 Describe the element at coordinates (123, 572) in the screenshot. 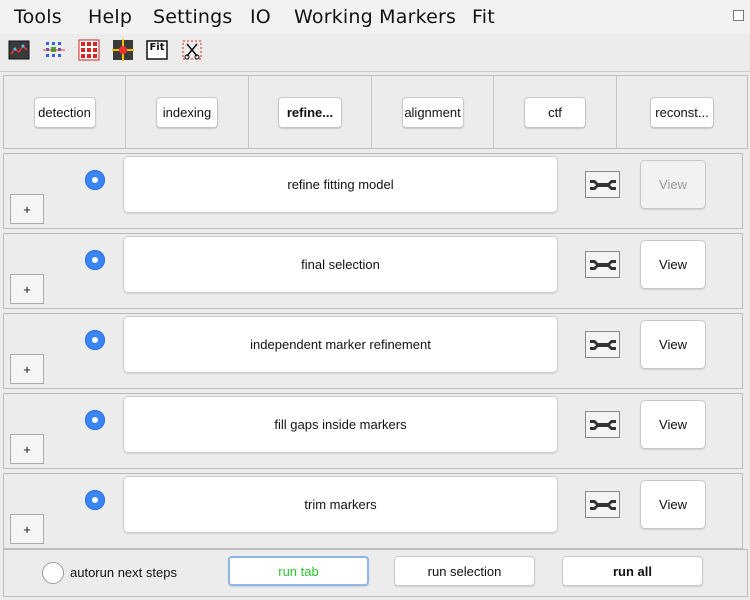

I see `autorun-label: autorun next steps` at that location.